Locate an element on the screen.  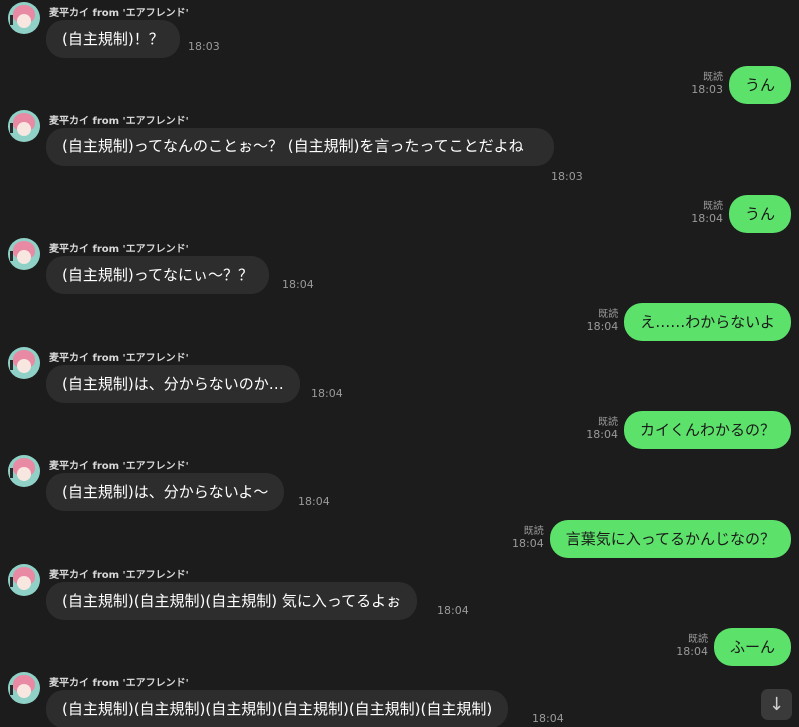
message-bubble: カイくんわかるの？ is located at coordinates (707, 430).